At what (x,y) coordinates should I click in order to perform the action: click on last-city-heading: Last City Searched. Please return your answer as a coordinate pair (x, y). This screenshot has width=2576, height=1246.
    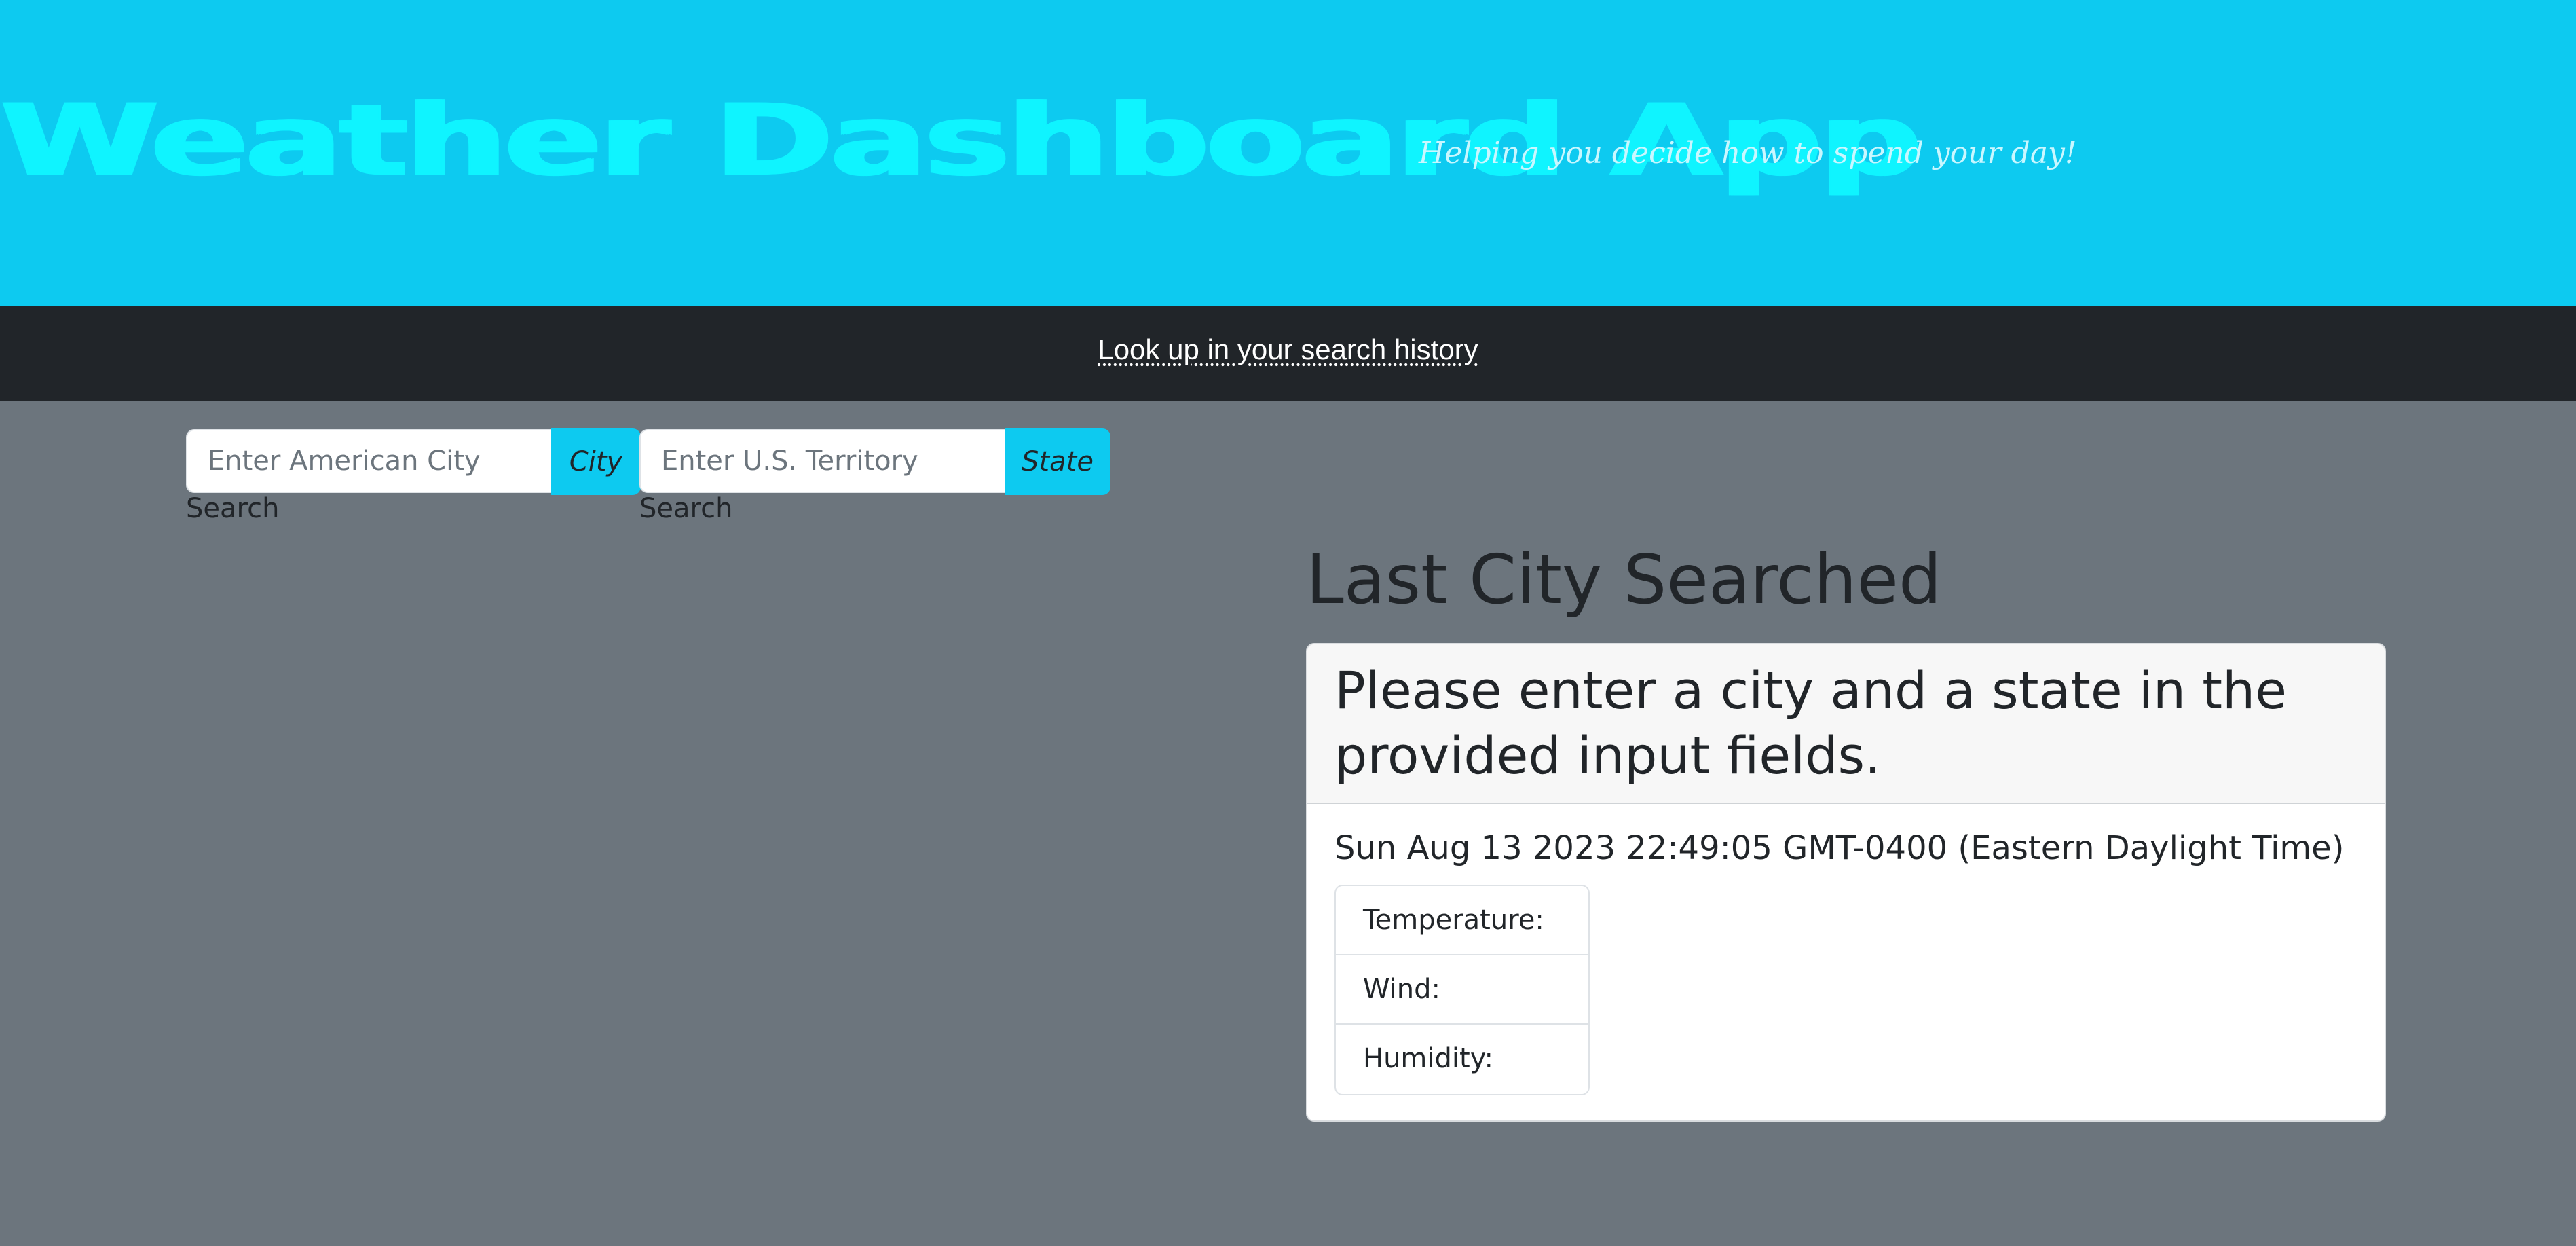
    Looking at the image, I should click on (1624, 580).